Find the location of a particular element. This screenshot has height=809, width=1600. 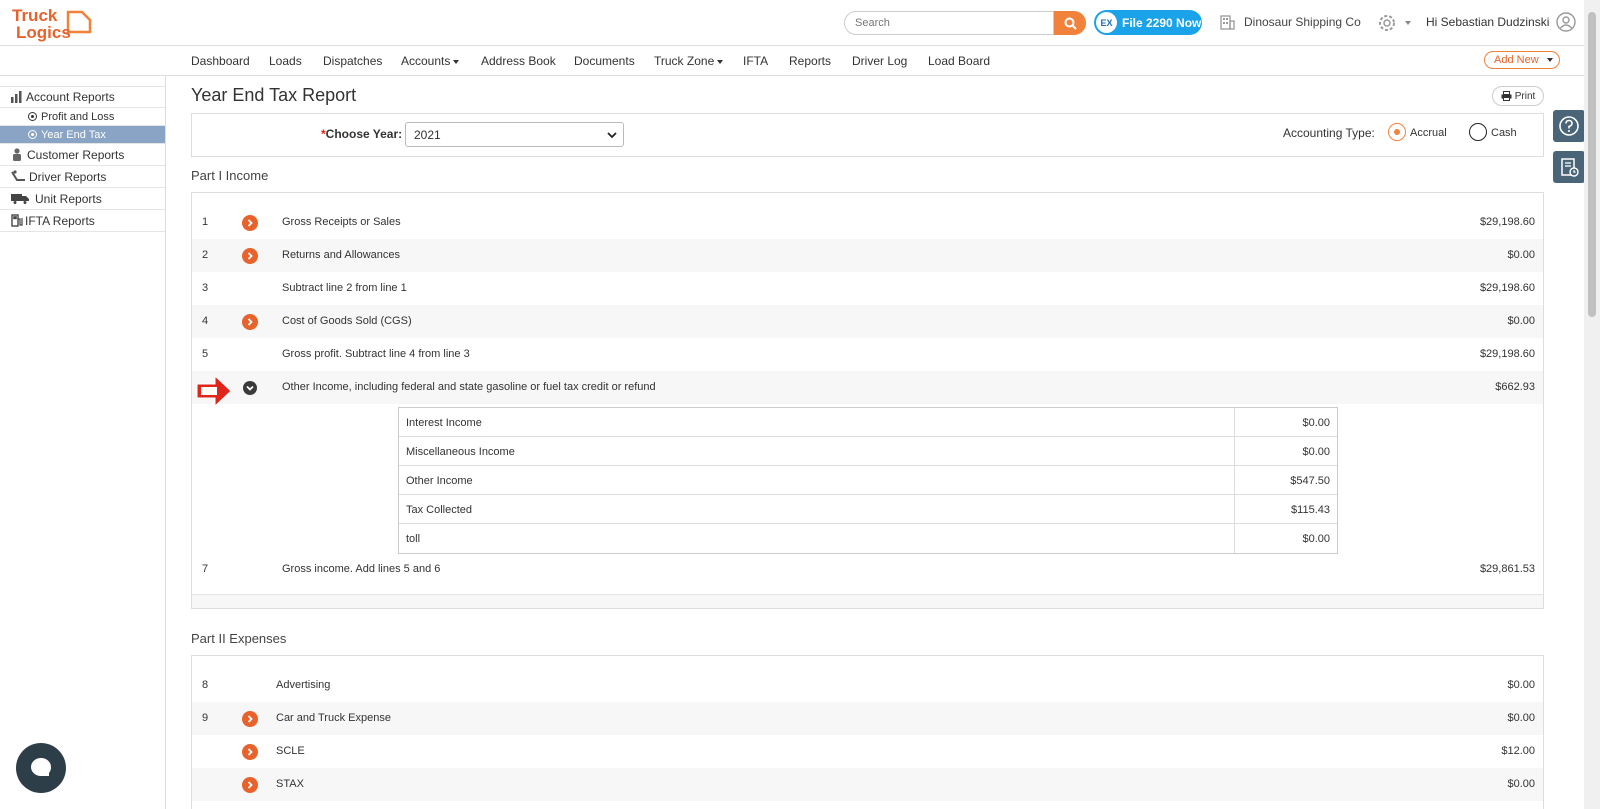

line-amount: $662.93 is located at coordinates (1515, 387).